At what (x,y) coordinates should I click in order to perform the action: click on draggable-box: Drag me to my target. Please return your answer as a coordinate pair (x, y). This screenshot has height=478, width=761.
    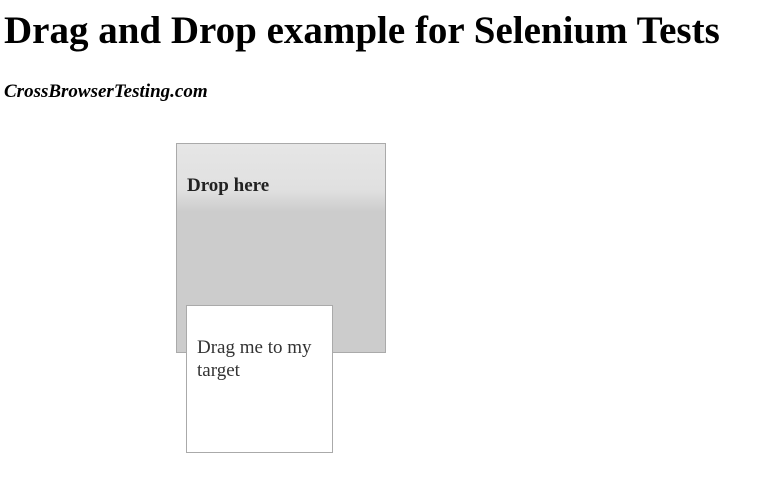
    Looking at the image, I should click on (259, 379).